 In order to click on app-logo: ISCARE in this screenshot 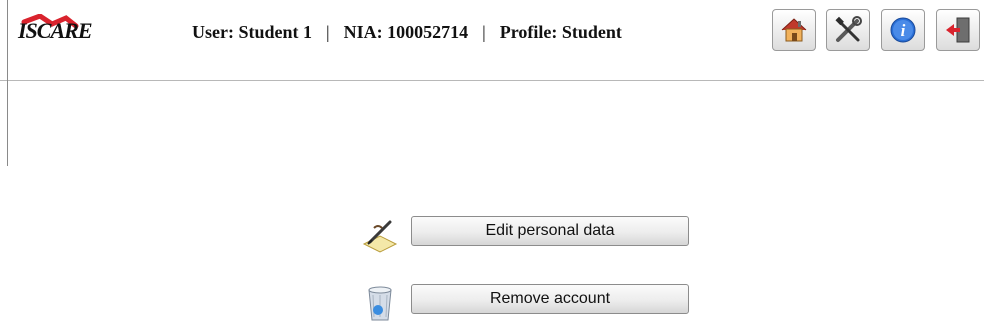, I will do `click(68, 34)`.